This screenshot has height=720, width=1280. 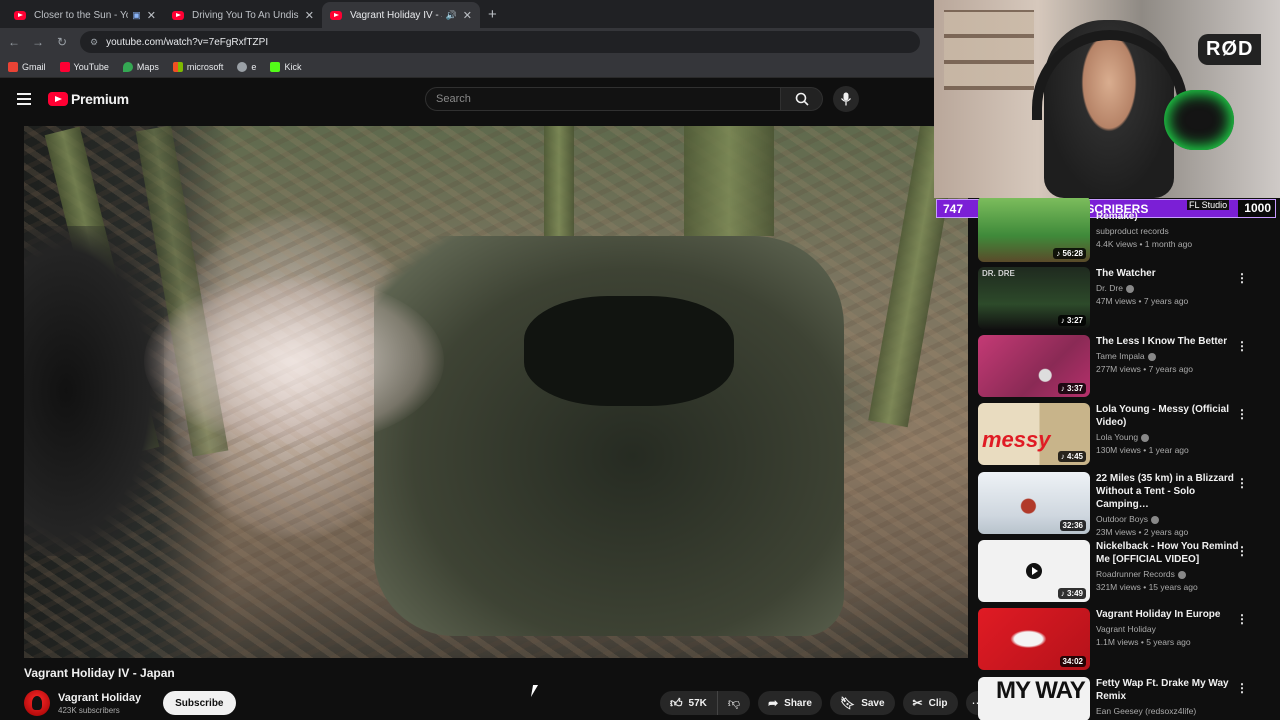 What do you see at coordinates (500, 42) in the screenshot?
I see `url-field: ⚙ youtube.com/watch?v=7eFgRxfTZPI` at bounding box center [500, 42].